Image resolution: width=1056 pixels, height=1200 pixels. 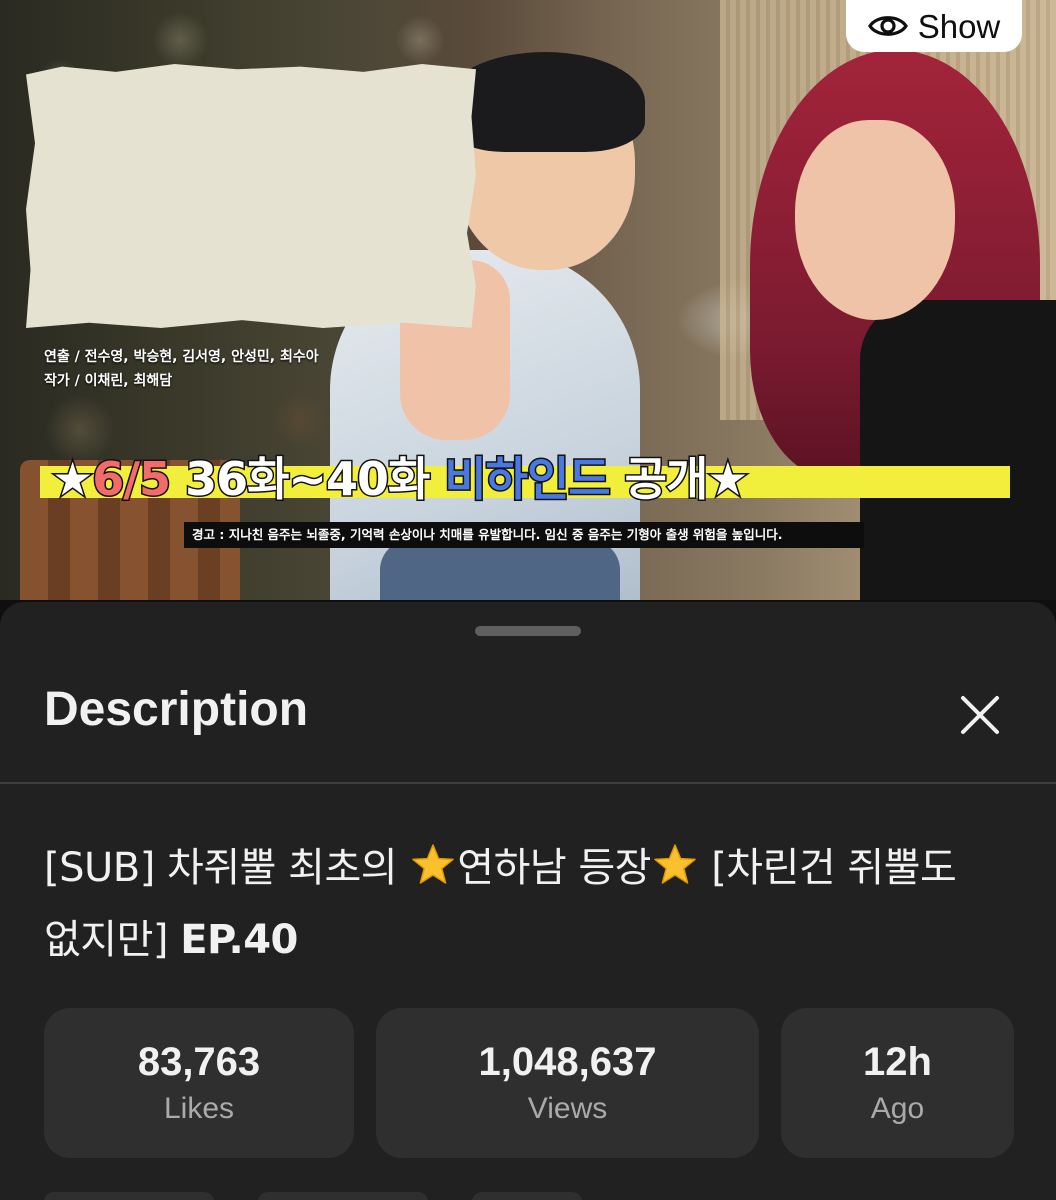 I want to click on video-title-episode: EP.40, so click(x=239, y=940).